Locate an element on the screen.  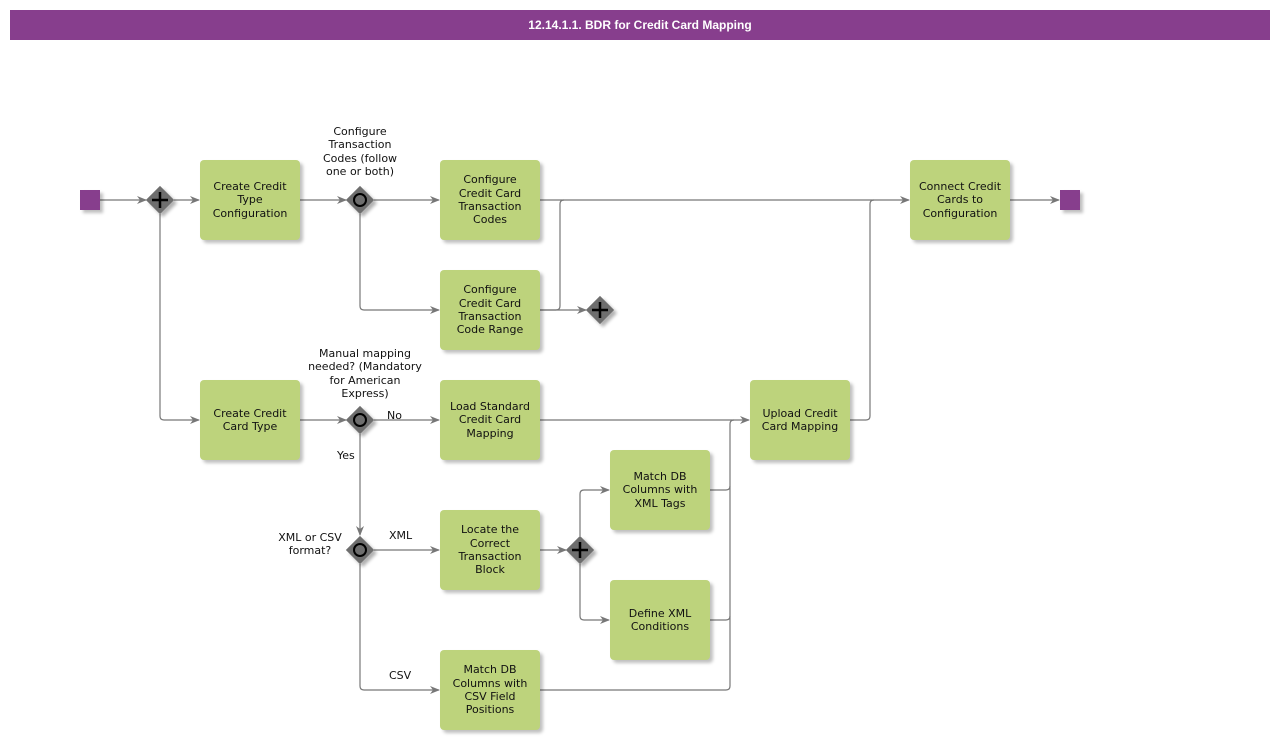
flow-label-yes: Yes is located at coordinates (346, 455).